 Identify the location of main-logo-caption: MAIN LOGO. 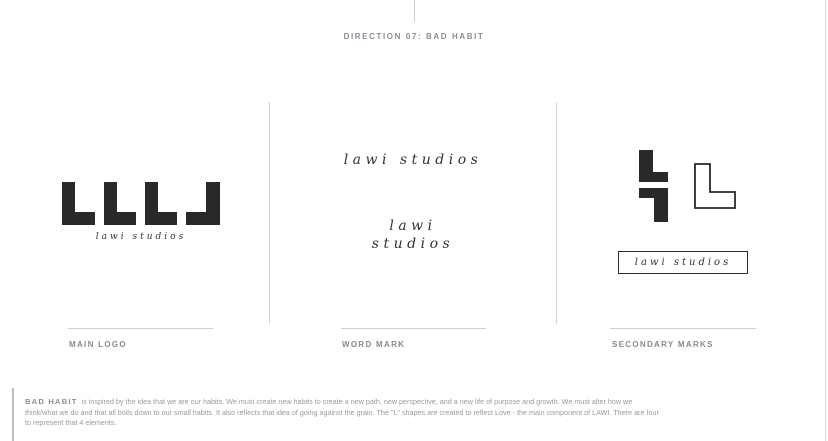
(98, 344).